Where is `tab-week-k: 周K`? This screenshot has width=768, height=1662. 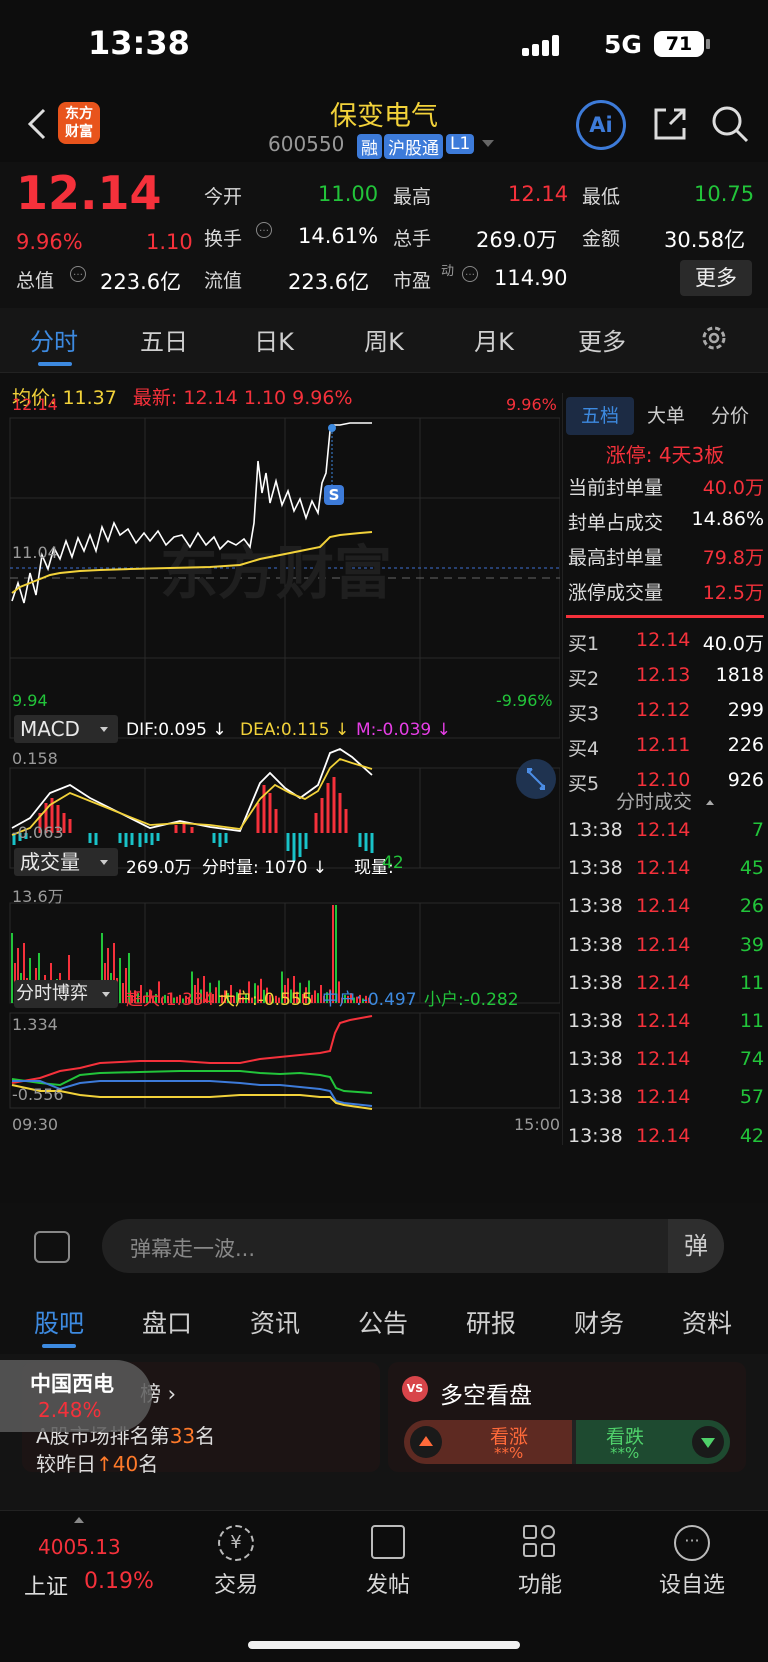 tab-week-k: 周K is located at coordinates (384, 339).